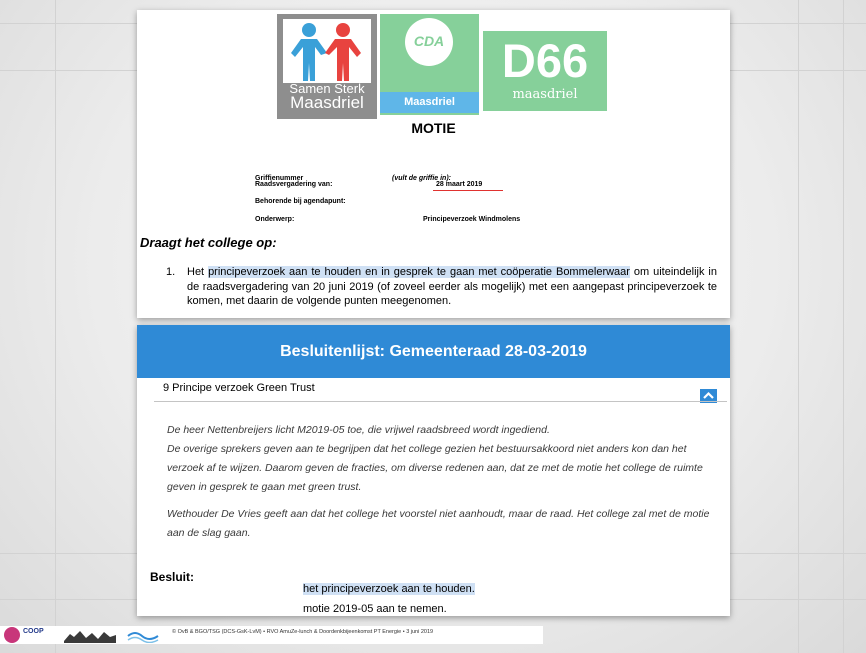  I want to click on document-title: MOTIE, so click(433, 128).